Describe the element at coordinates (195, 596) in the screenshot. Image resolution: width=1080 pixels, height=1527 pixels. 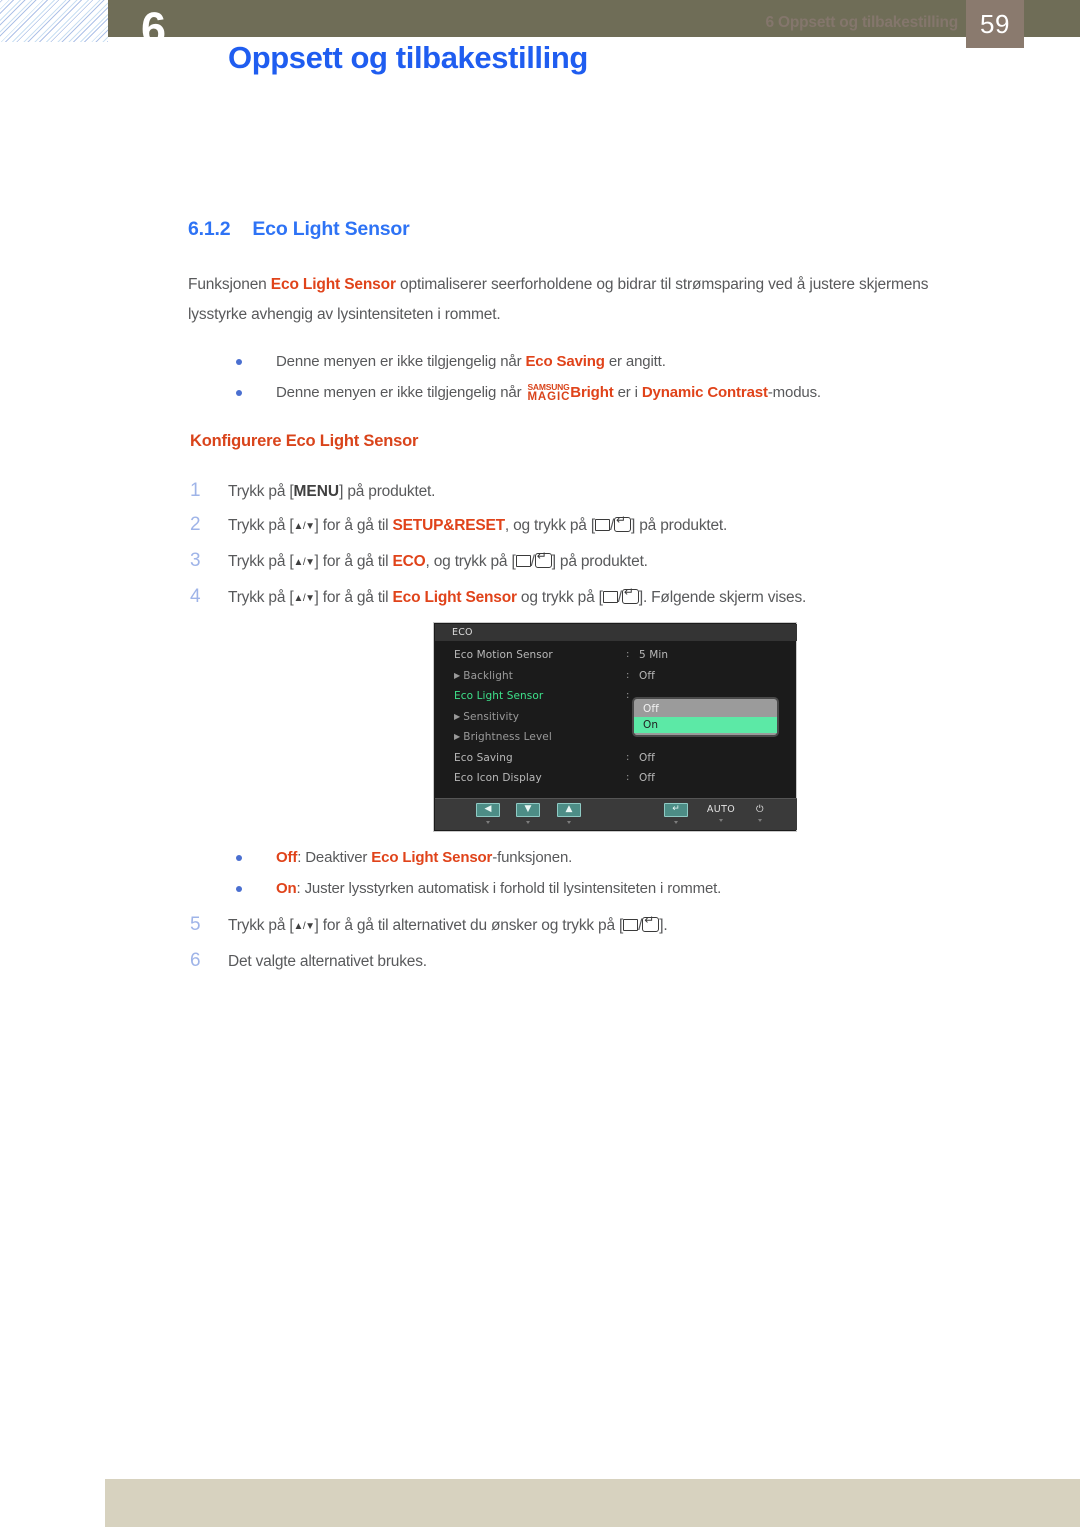
I see `step-number: 4` at that location.